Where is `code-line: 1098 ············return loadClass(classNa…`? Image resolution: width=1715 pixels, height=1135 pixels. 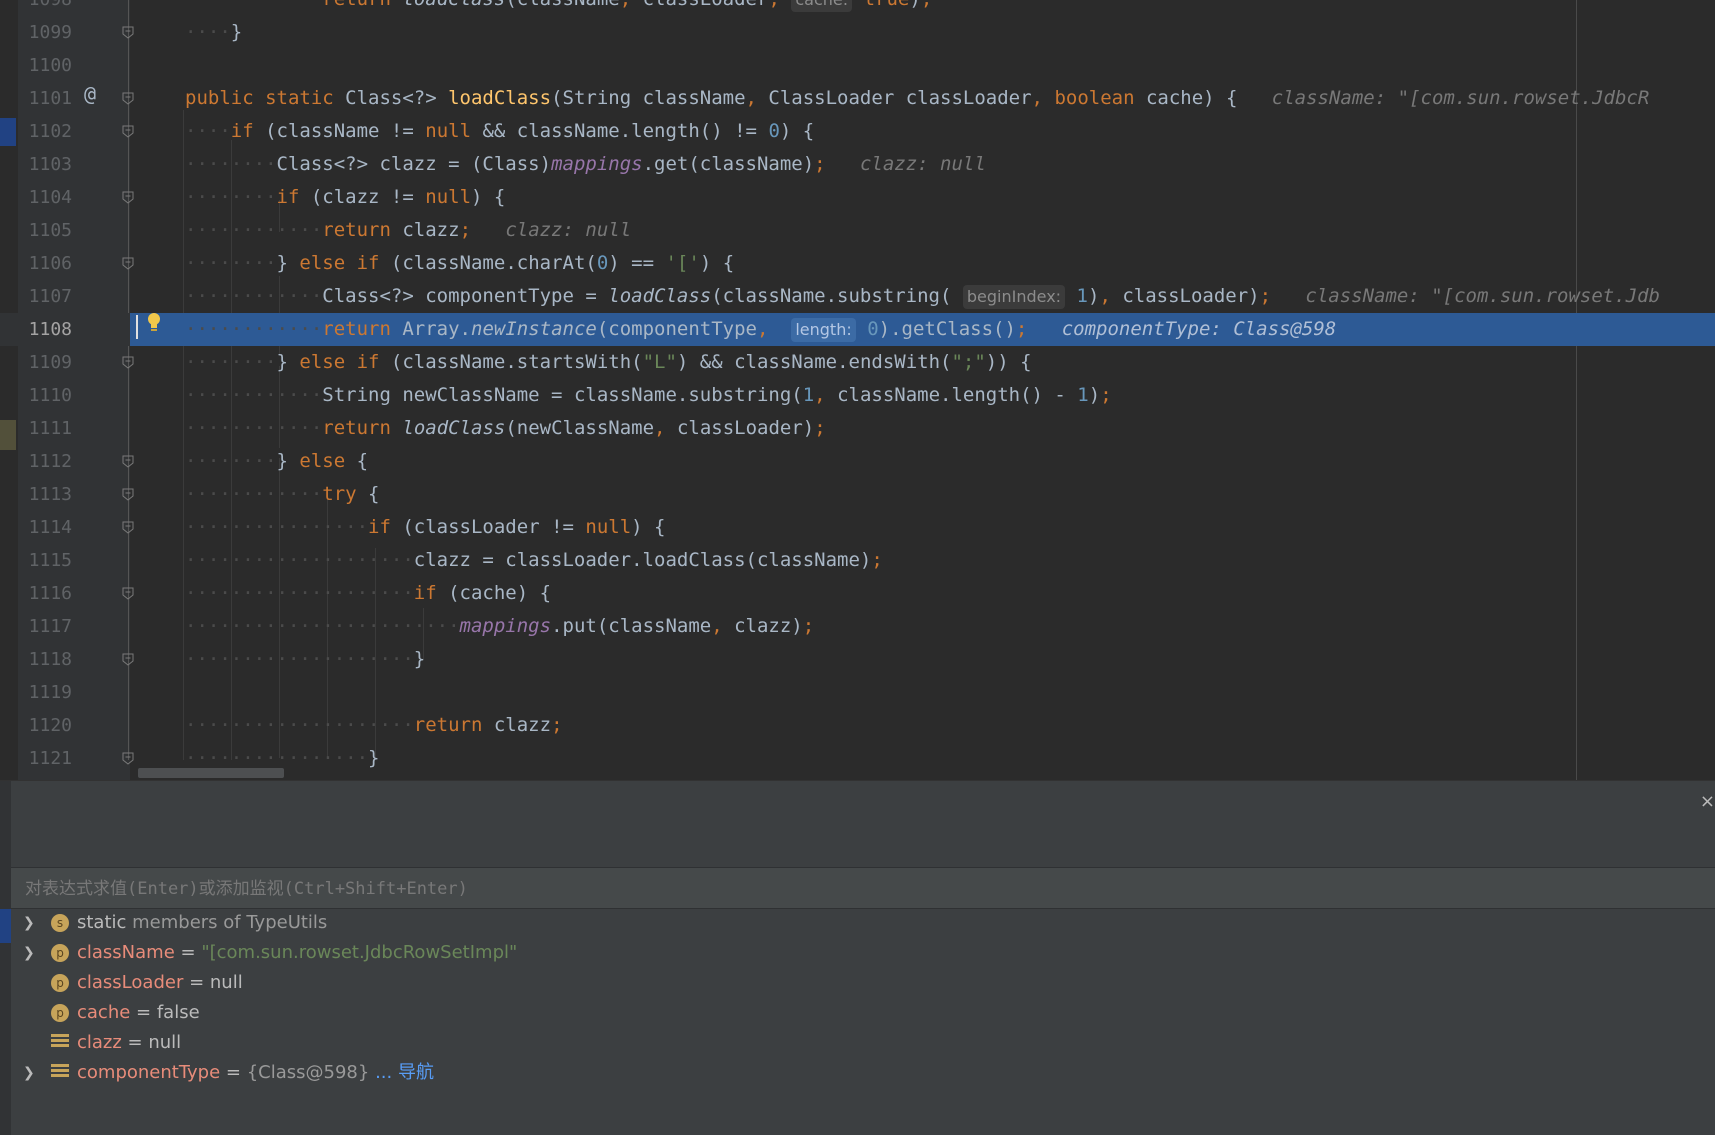 code-line: 1098 ············return loadClass(classNa… is located at coordinates (857, 8).